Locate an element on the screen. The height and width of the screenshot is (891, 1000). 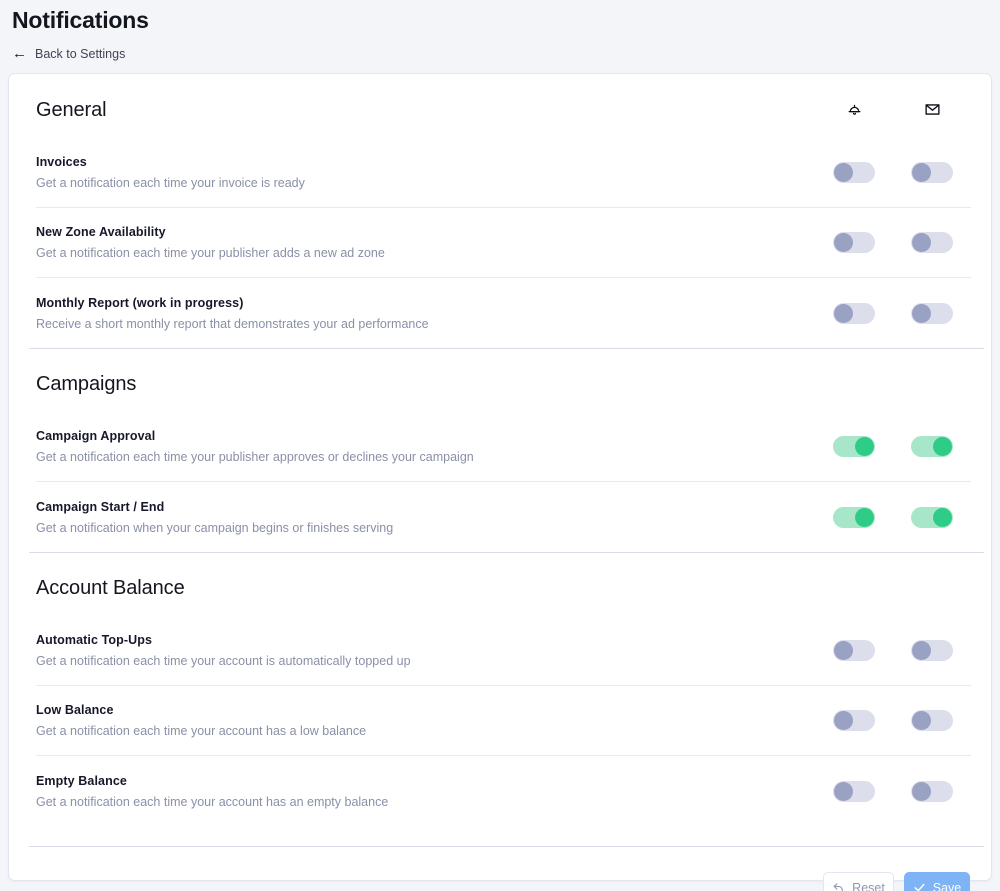
notification-row-label: Campaign Approval is located at coordinates (96, 436).